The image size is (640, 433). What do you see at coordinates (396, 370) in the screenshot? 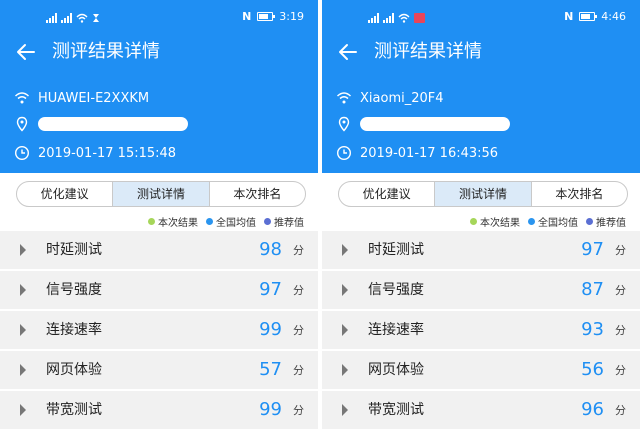
I see `item-label: 网页体验` at bounding box center [396, 370].